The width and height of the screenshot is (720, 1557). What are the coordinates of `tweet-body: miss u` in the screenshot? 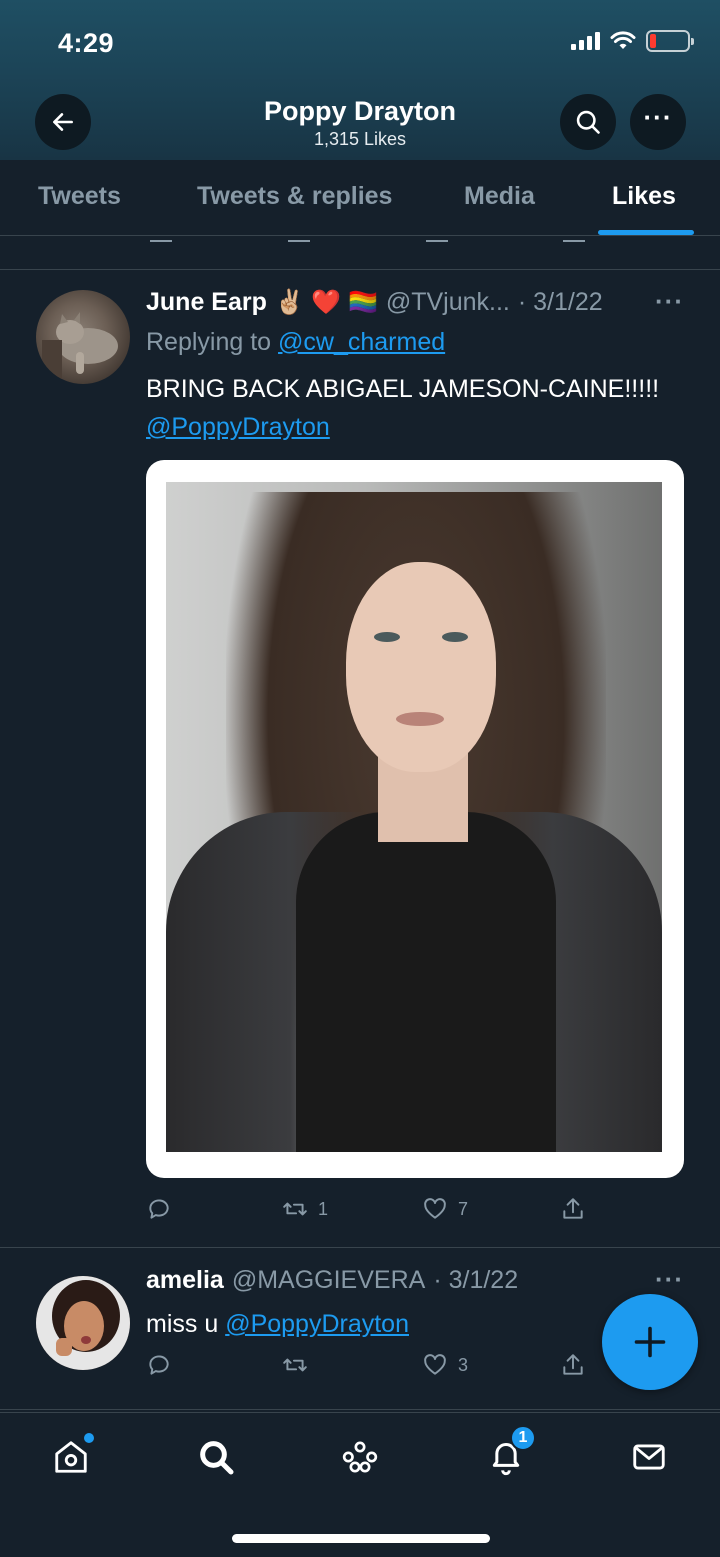 It's located at (186, 1324).